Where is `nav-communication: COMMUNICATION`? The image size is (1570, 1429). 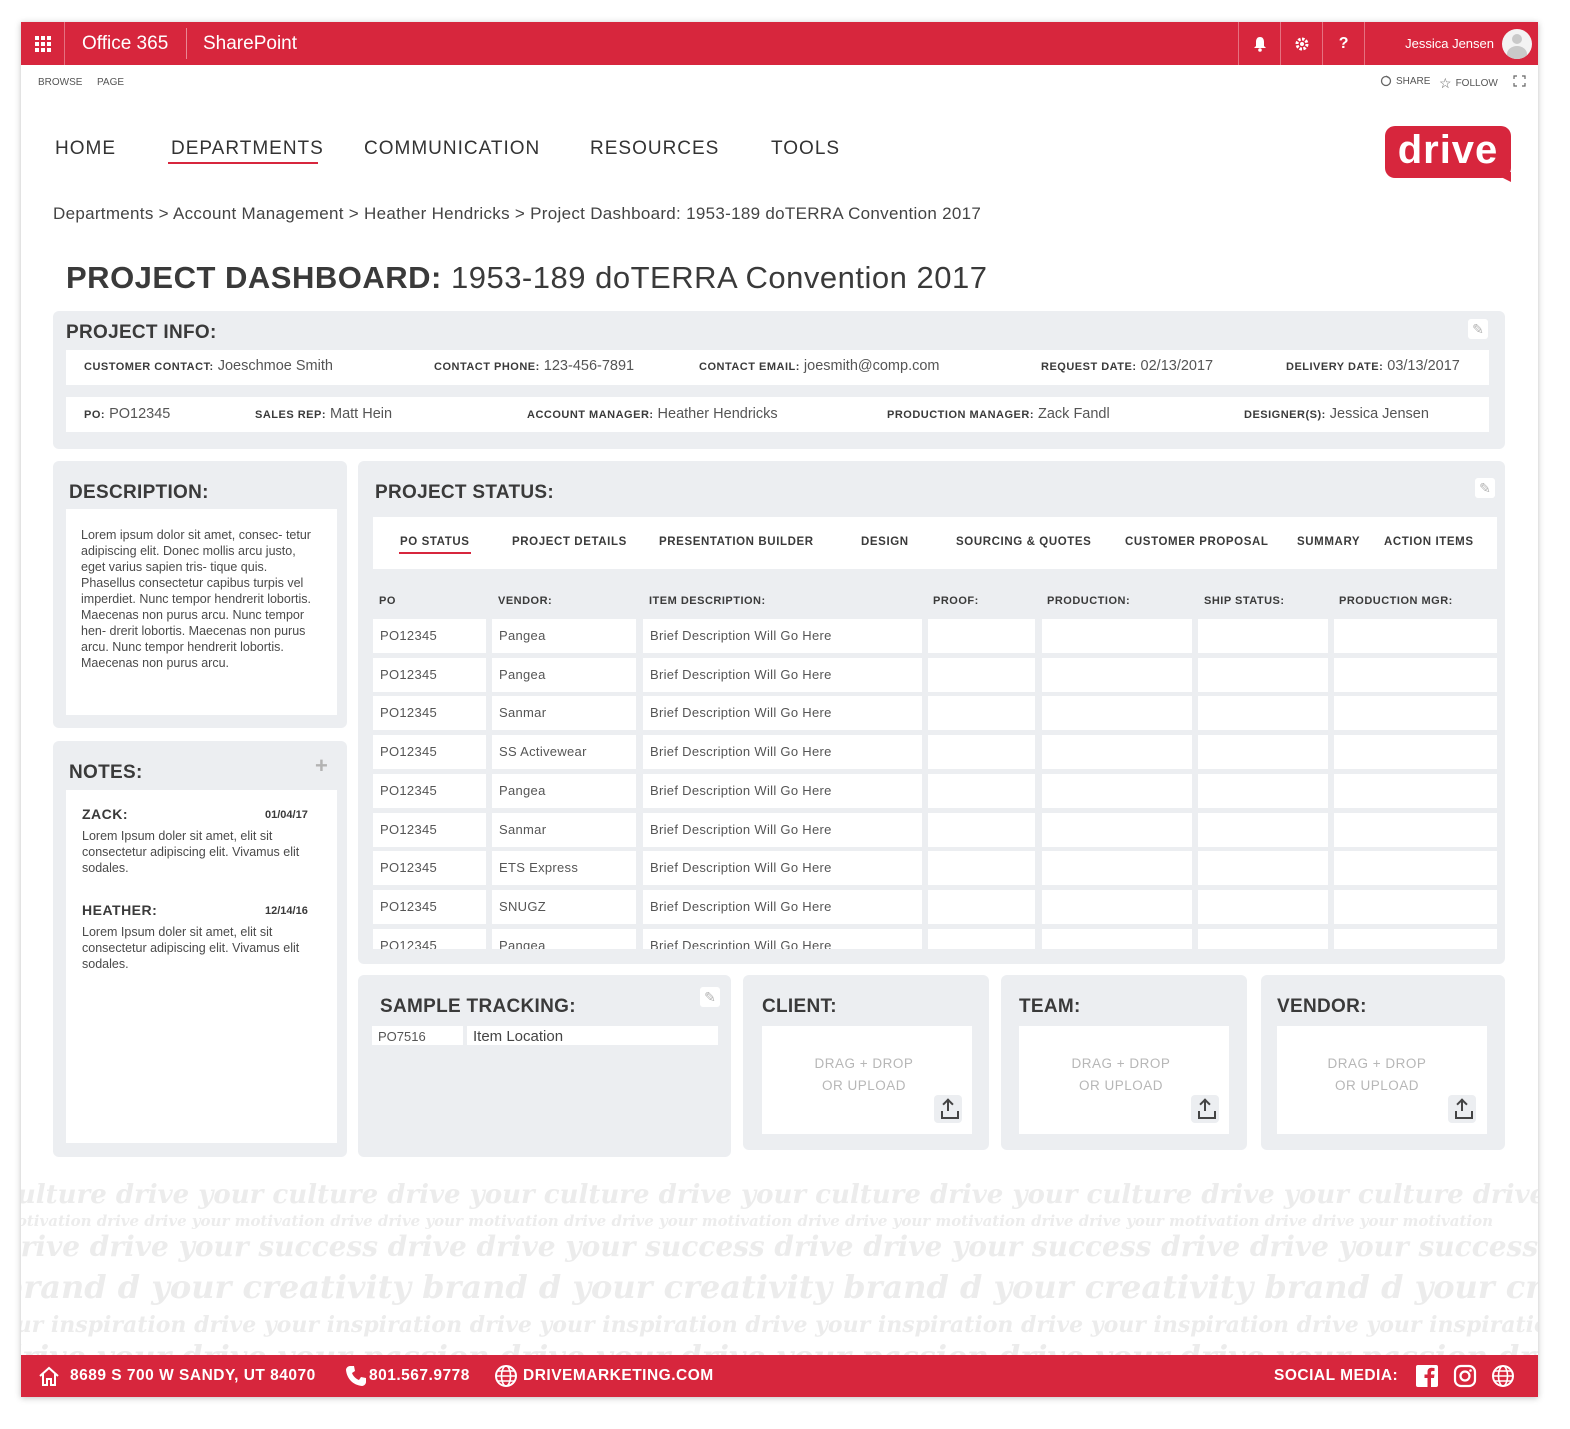 nav-communication: COMMUNICATION is located at coordinates (452, 149).